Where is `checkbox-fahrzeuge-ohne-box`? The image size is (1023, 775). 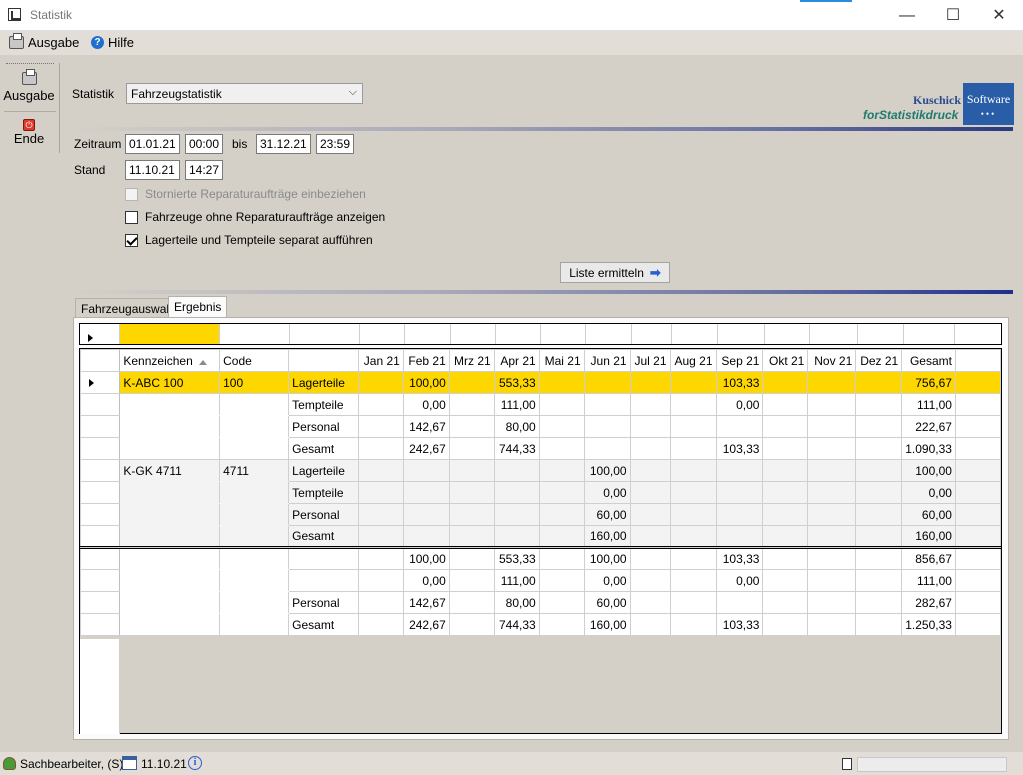 checkbox-fahrzeuge-ohne-box is located at coordinates (131, 217).